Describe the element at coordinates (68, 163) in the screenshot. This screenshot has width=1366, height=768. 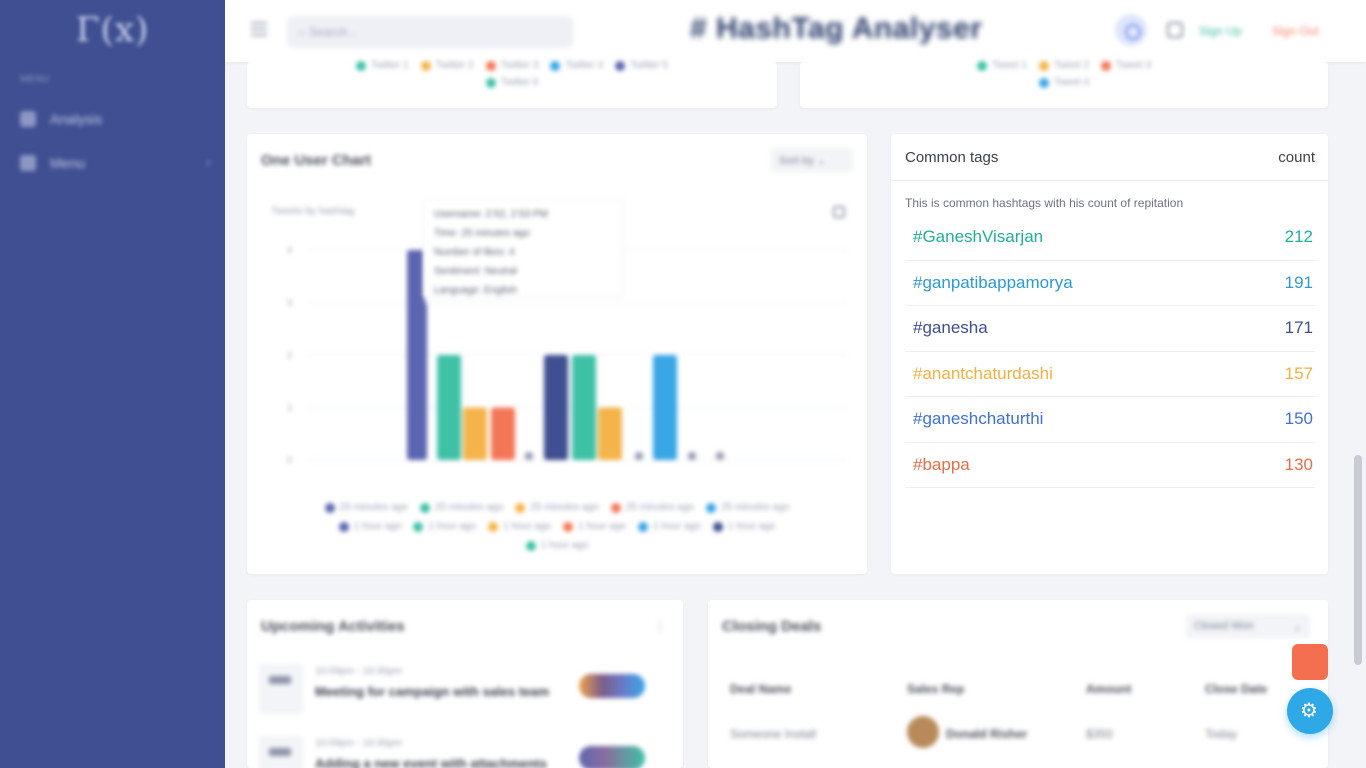
I see `sidebar-item-label: Menu` at that location.